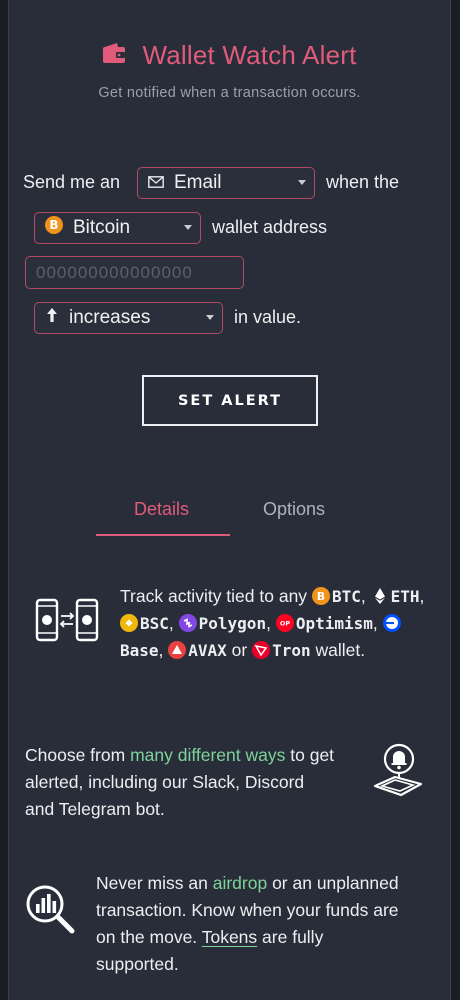  I want to click on eth-icon, so click(380, 596).